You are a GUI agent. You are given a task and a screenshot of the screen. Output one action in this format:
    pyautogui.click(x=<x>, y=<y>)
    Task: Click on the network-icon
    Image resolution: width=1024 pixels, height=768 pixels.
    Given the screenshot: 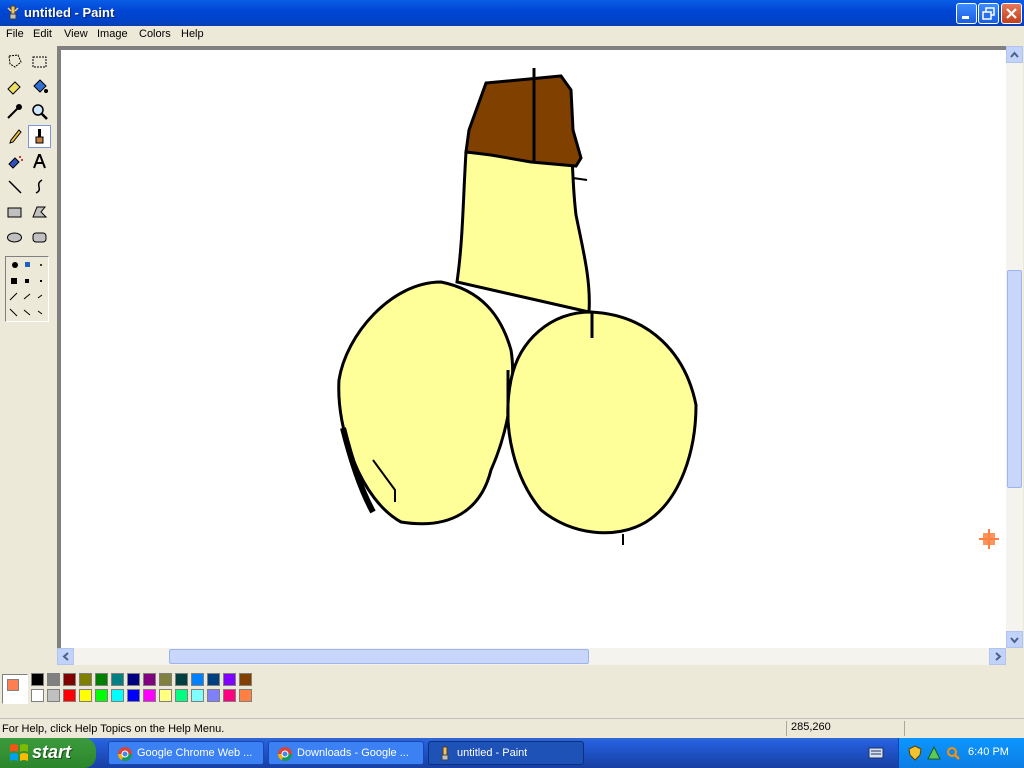 What is the action you would take?
    pyautogui.click(x=934, y=753)
    